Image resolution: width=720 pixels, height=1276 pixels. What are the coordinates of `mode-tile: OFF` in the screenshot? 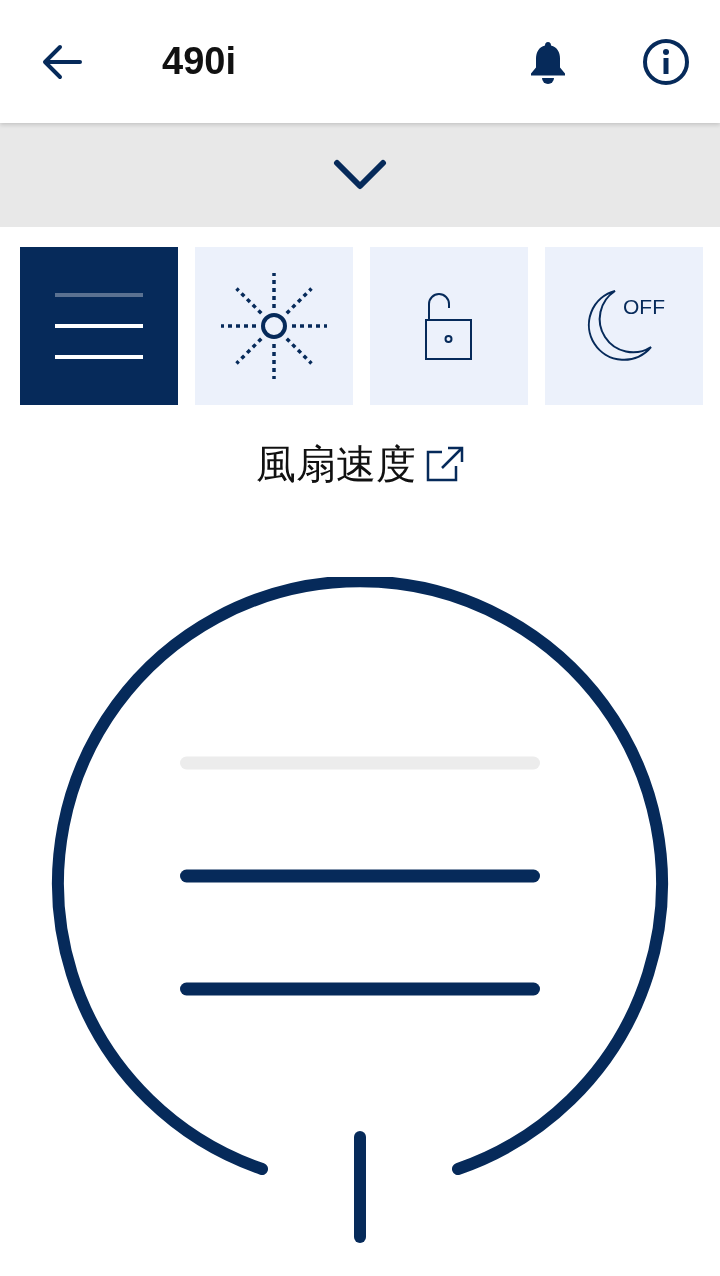 It's located at (624, 326).